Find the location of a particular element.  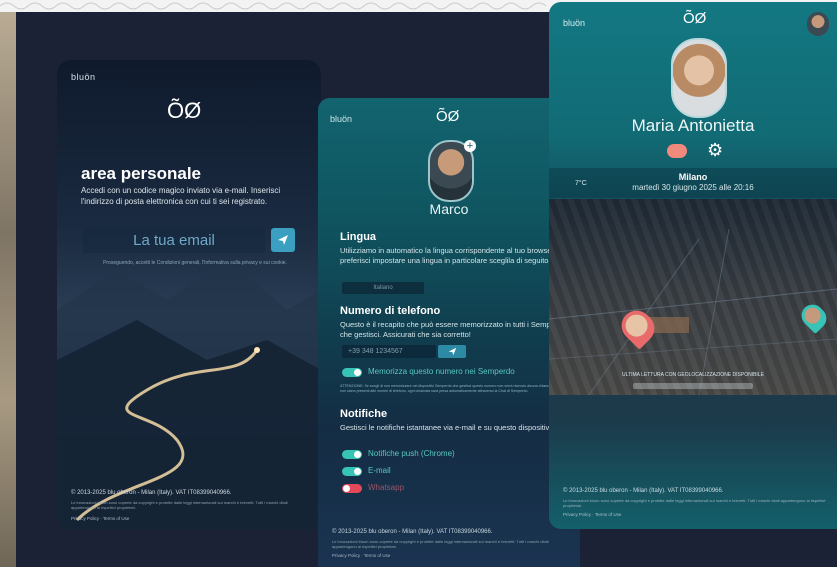

email-input: La tua email is located at coordinates (174, 240).